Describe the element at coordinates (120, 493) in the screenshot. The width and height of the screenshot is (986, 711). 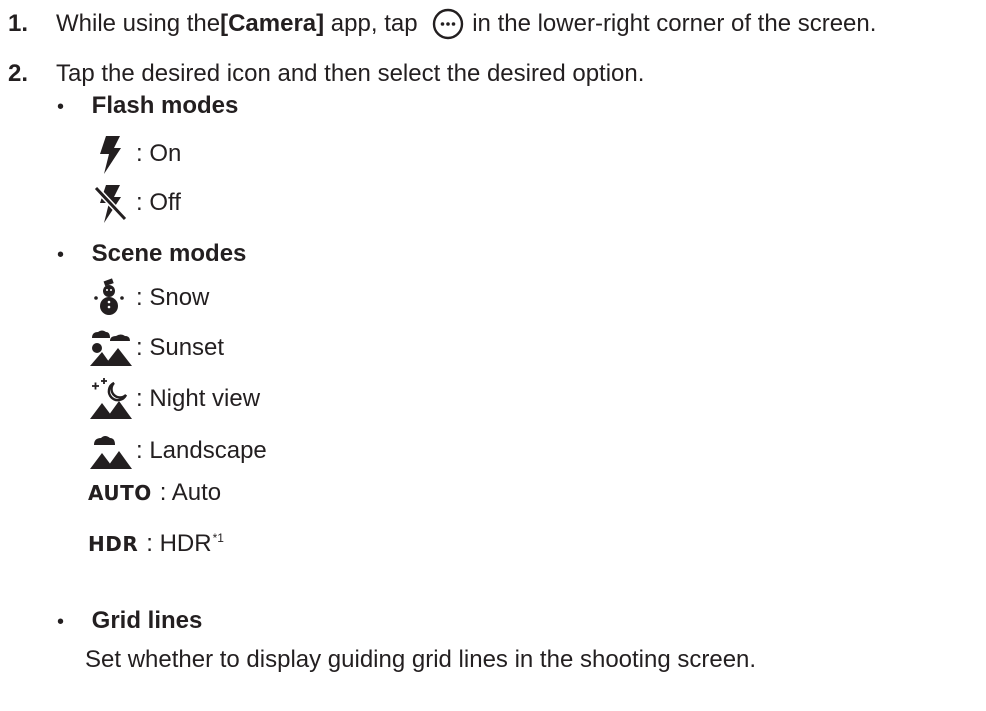
I see `auto-icon: AUTO` at that location.